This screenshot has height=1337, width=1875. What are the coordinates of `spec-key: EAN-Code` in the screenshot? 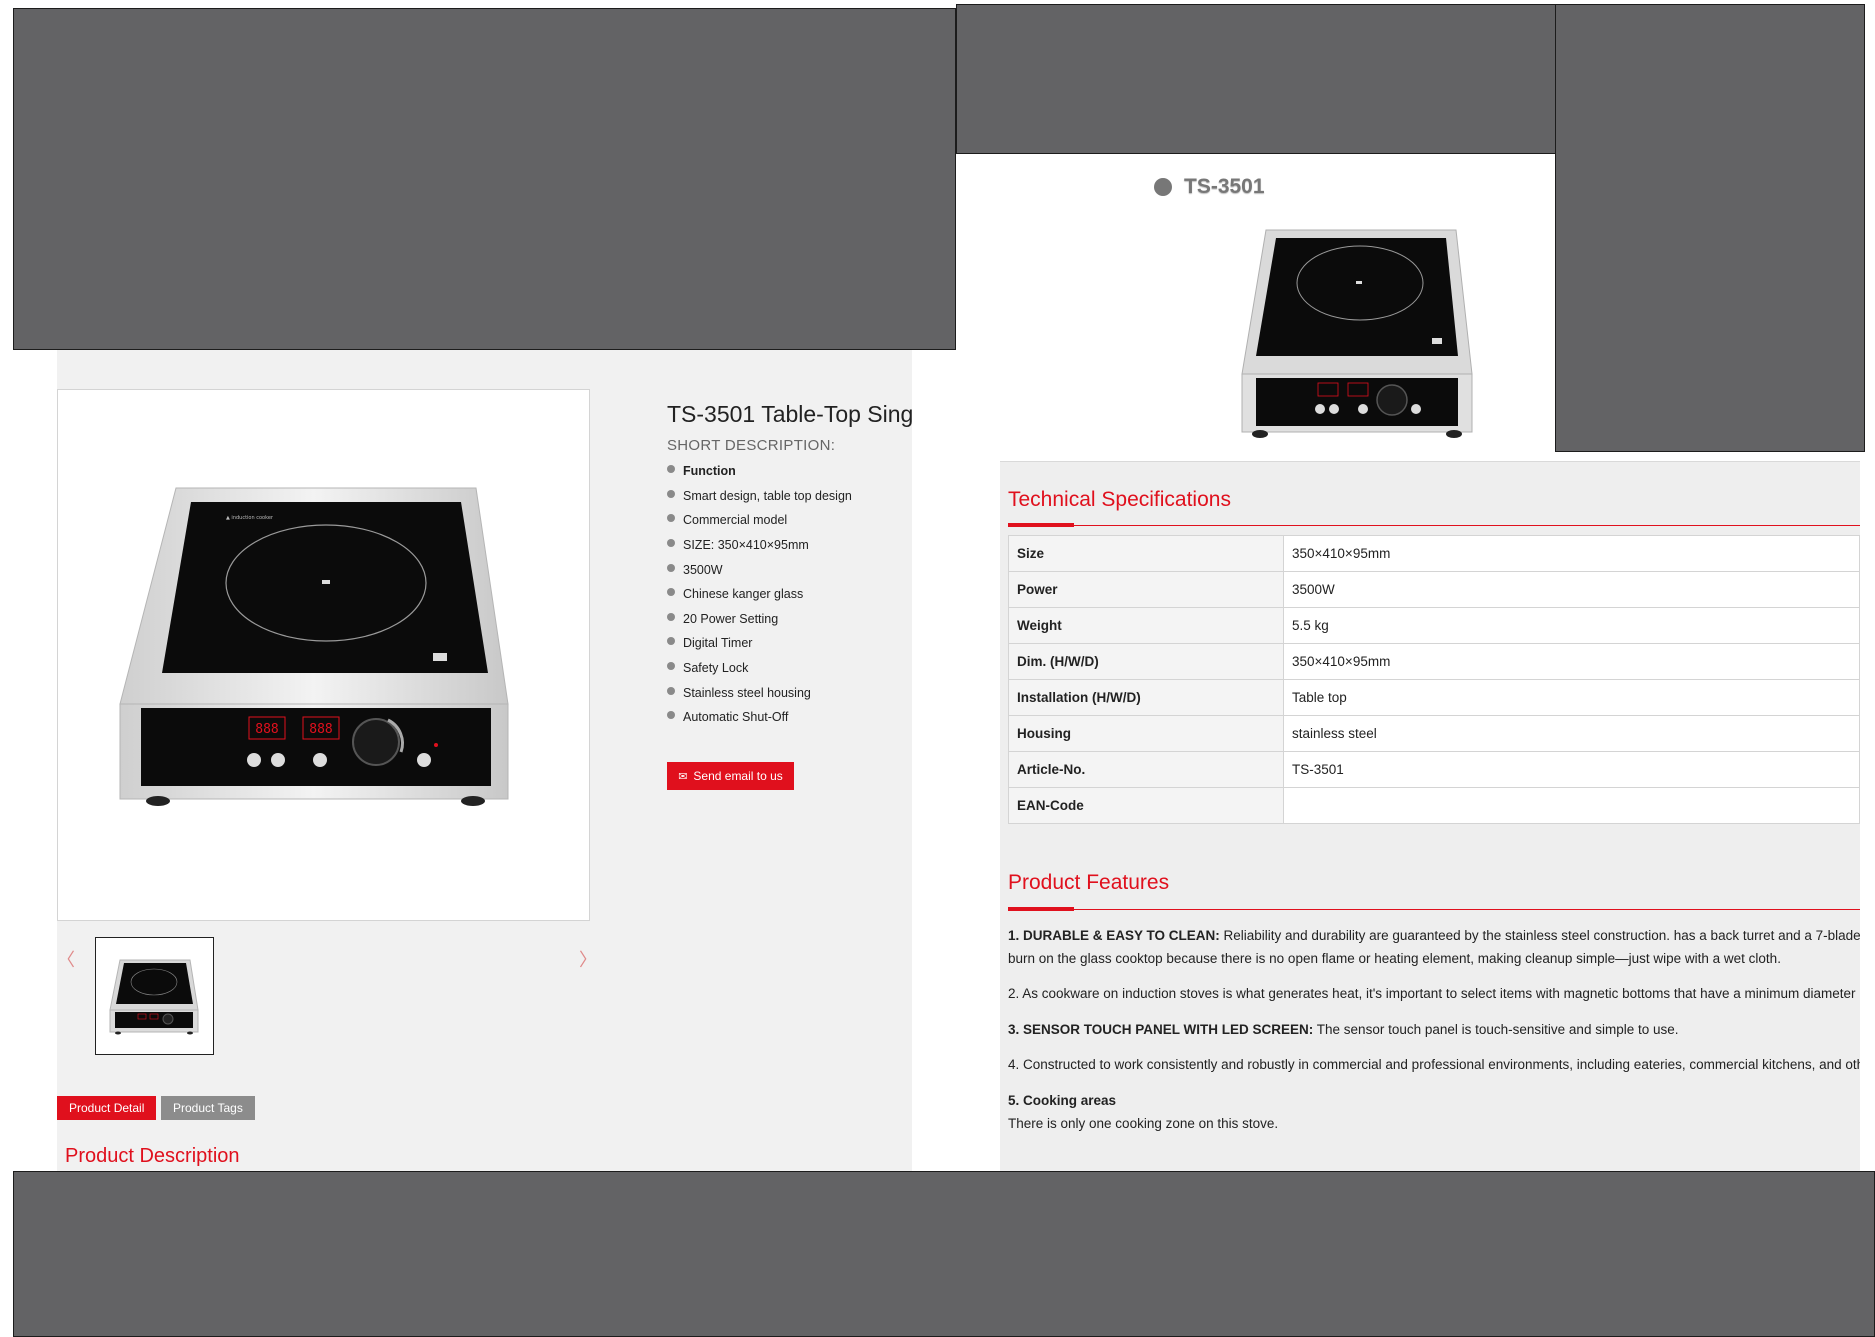 It's located at (1146, 805).